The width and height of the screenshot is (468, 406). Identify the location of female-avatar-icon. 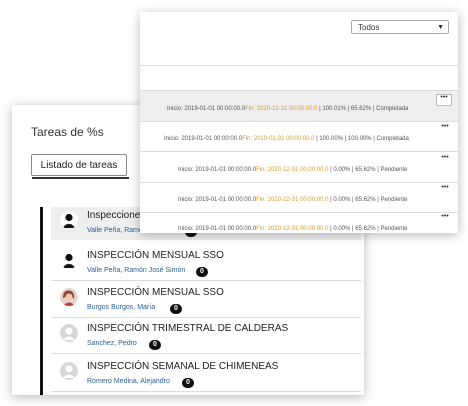
(69, 297).